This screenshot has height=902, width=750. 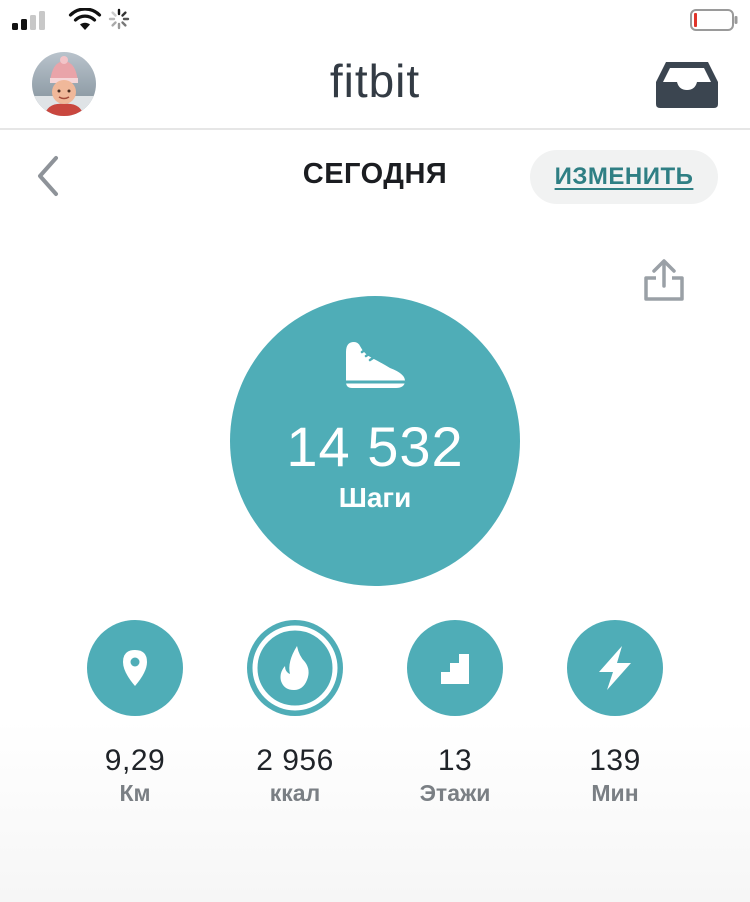 I want to click on stat-floors: 13 Этажи, so click(x=455, y=713).